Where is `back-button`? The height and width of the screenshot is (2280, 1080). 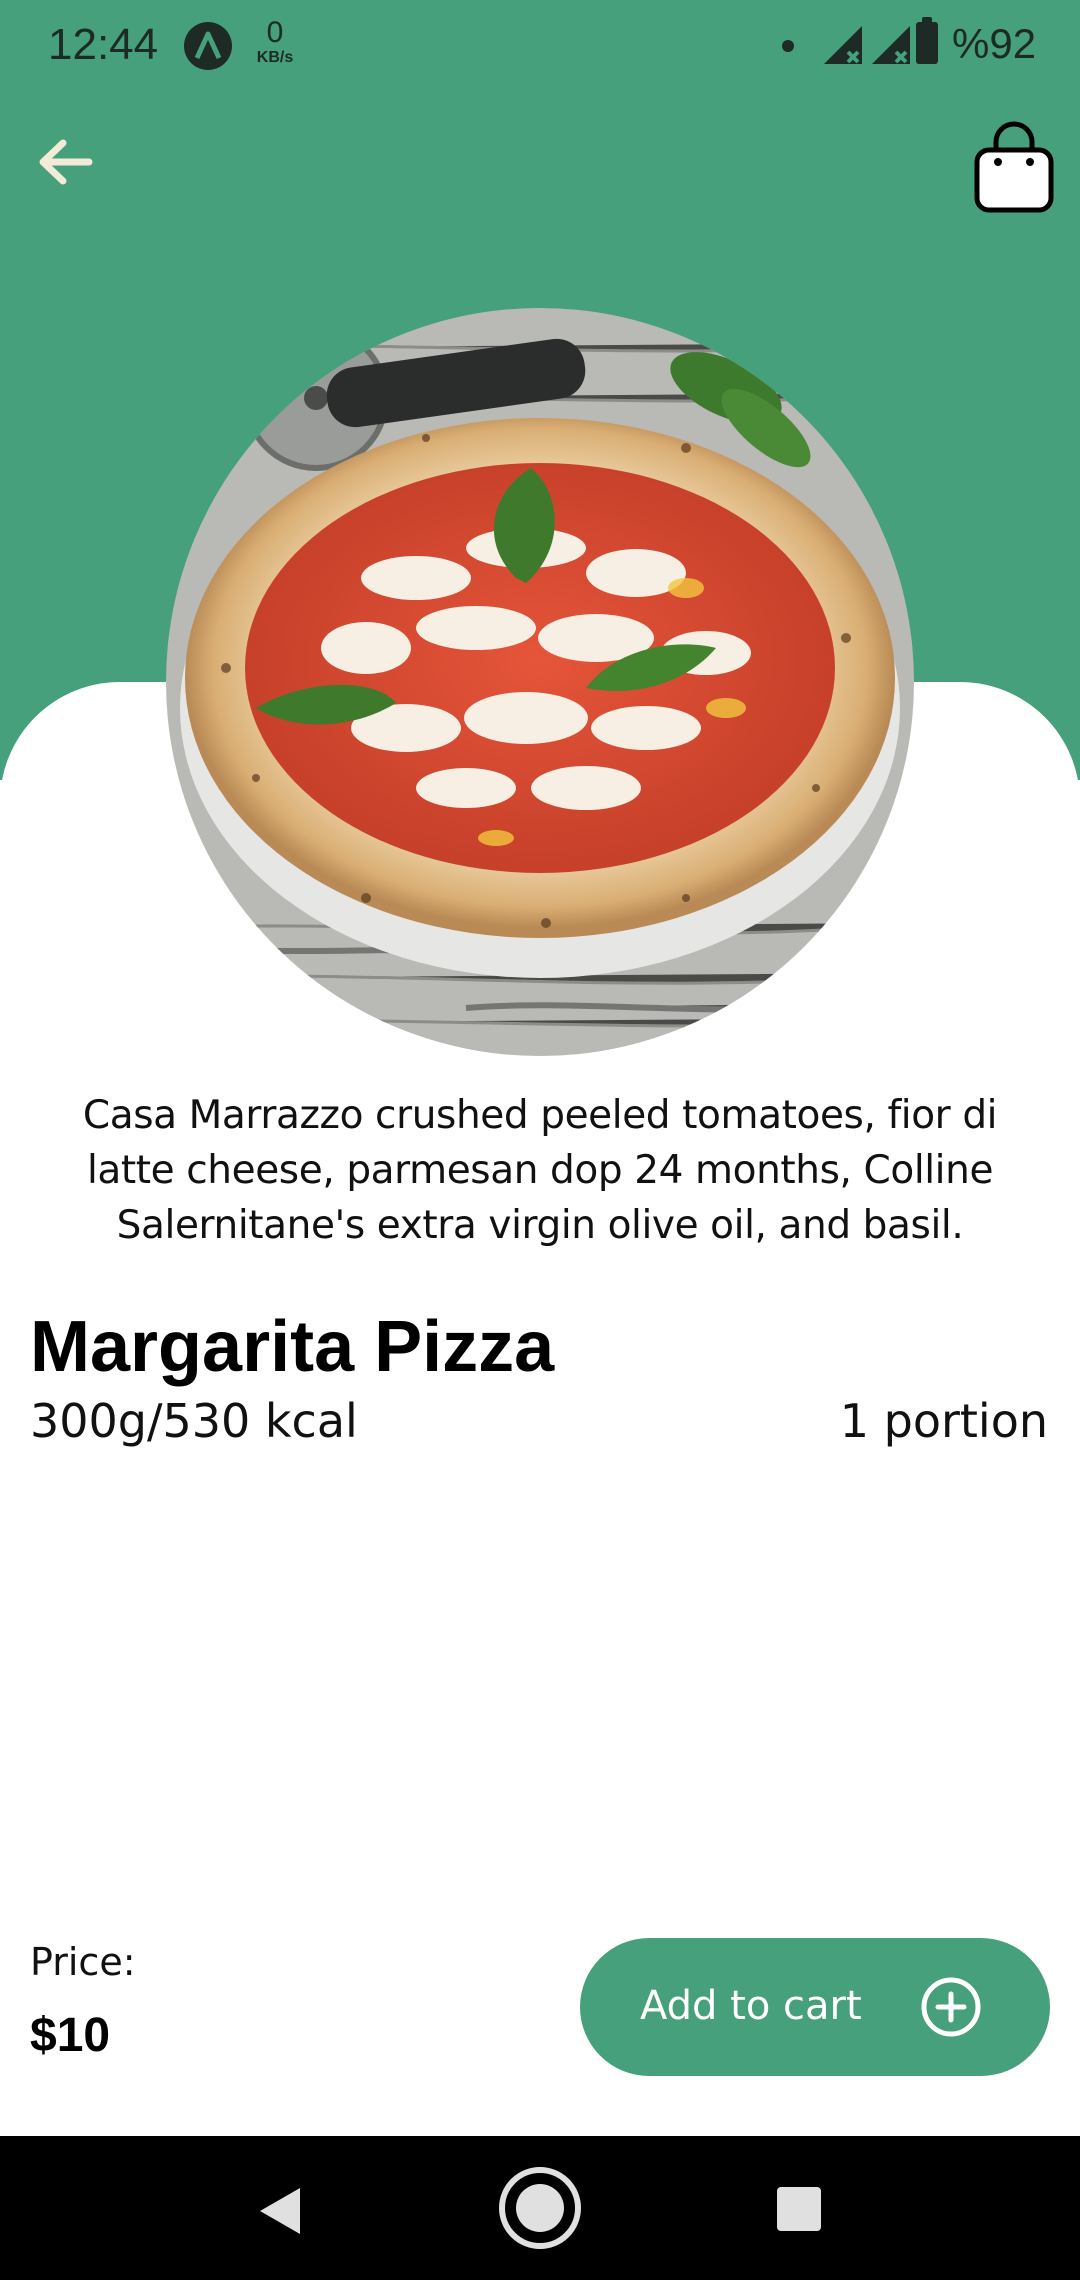
back-button is located at coordinates (65, 162).